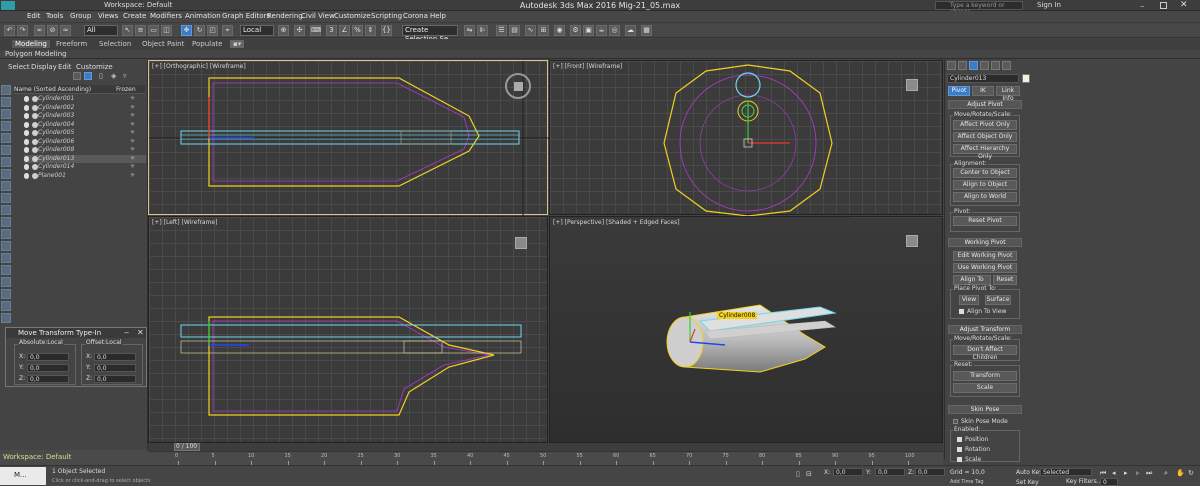  What do you see at coordinates (85, 150) in the screenshot?
I see `list-item: Cylinder008 ✳` at bounding box center [85, 150].